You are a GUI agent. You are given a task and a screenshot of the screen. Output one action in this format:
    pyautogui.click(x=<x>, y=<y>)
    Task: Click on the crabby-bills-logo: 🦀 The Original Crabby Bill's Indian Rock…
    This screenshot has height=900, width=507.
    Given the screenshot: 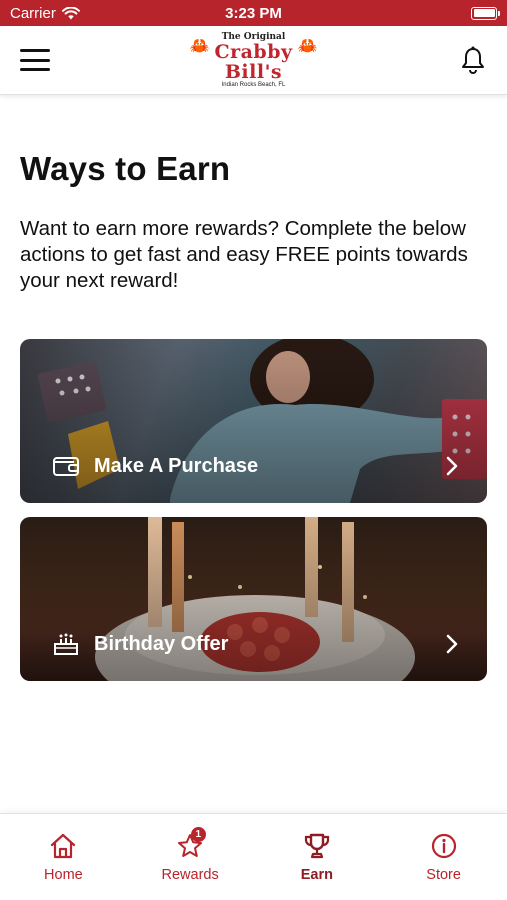 What is the action you would take?
    pyautogui.click(x=254, y=60)
    